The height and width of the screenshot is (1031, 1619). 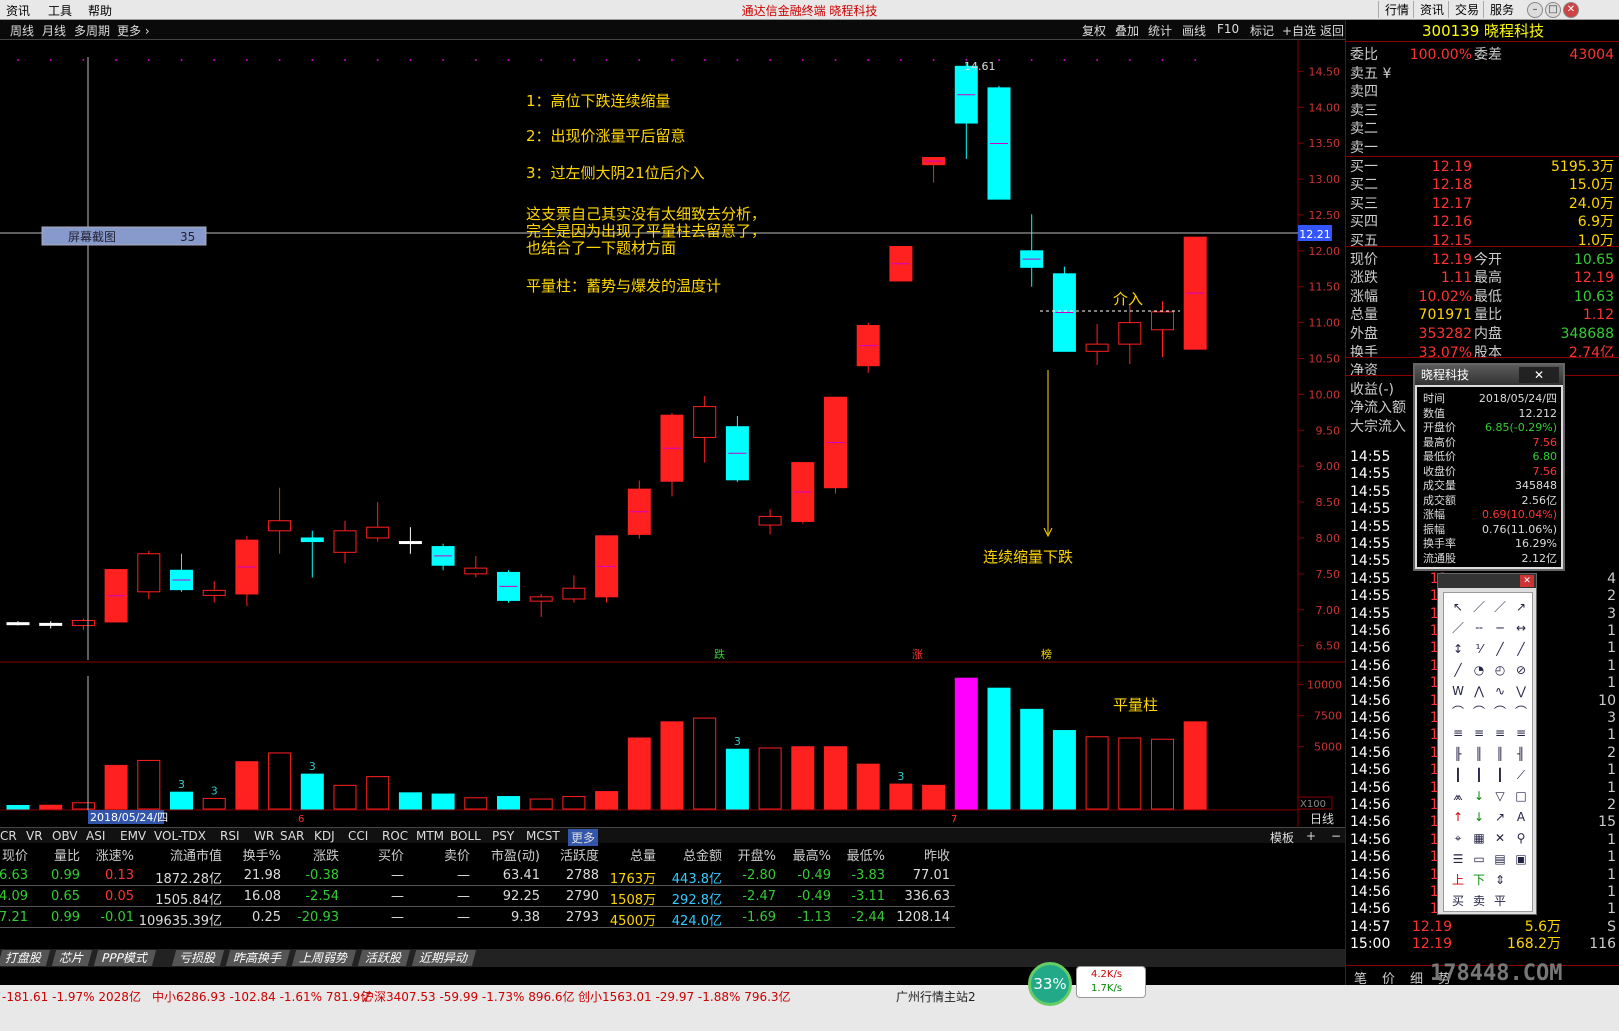 What do you see at coordinates (515, 854) in the screenshot?
I see `table-header: 市盈(动)` at bounding box center [515, 854].